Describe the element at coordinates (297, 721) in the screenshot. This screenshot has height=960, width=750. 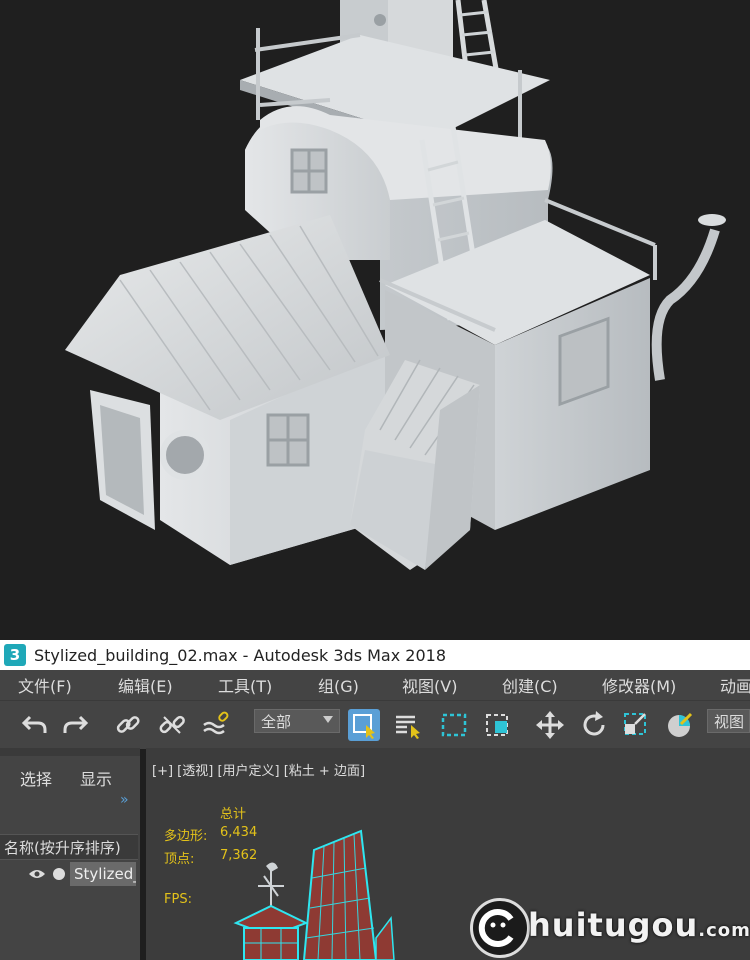
I see `selection-filter-dropdown: 全部` at that location.